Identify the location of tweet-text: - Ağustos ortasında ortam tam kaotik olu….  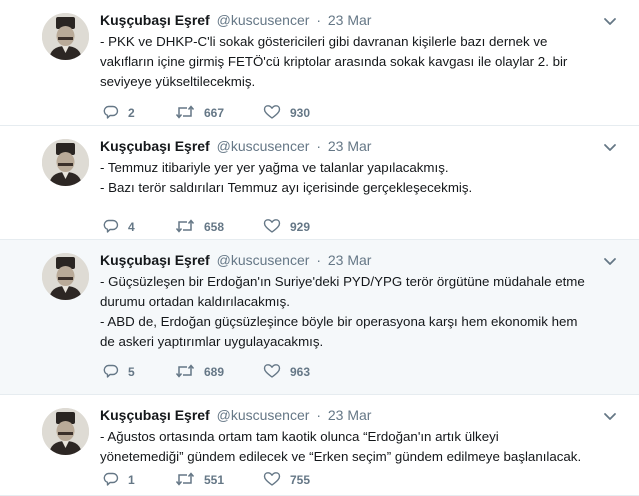
(359, 447).